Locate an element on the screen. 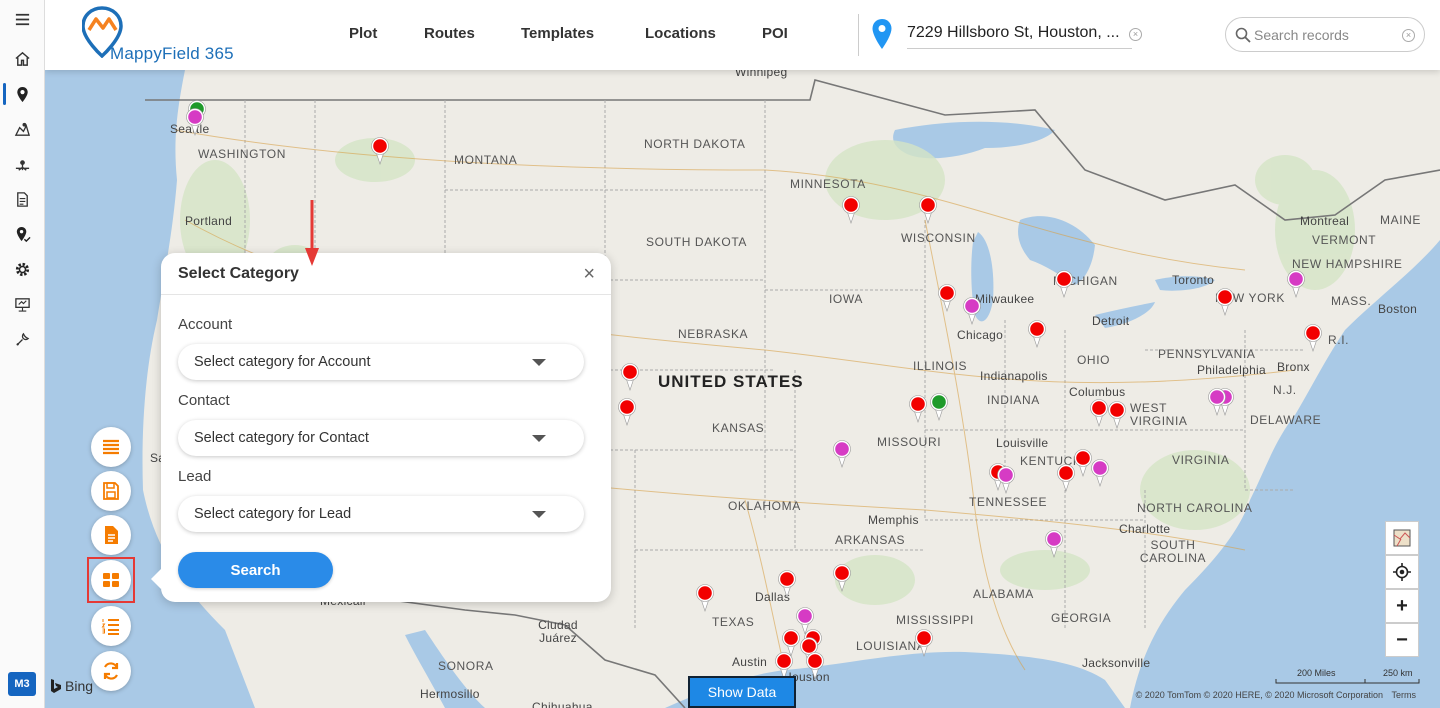 This screenshot has width=1440, height=708. refresh-button is located at coordinates (111, 671).